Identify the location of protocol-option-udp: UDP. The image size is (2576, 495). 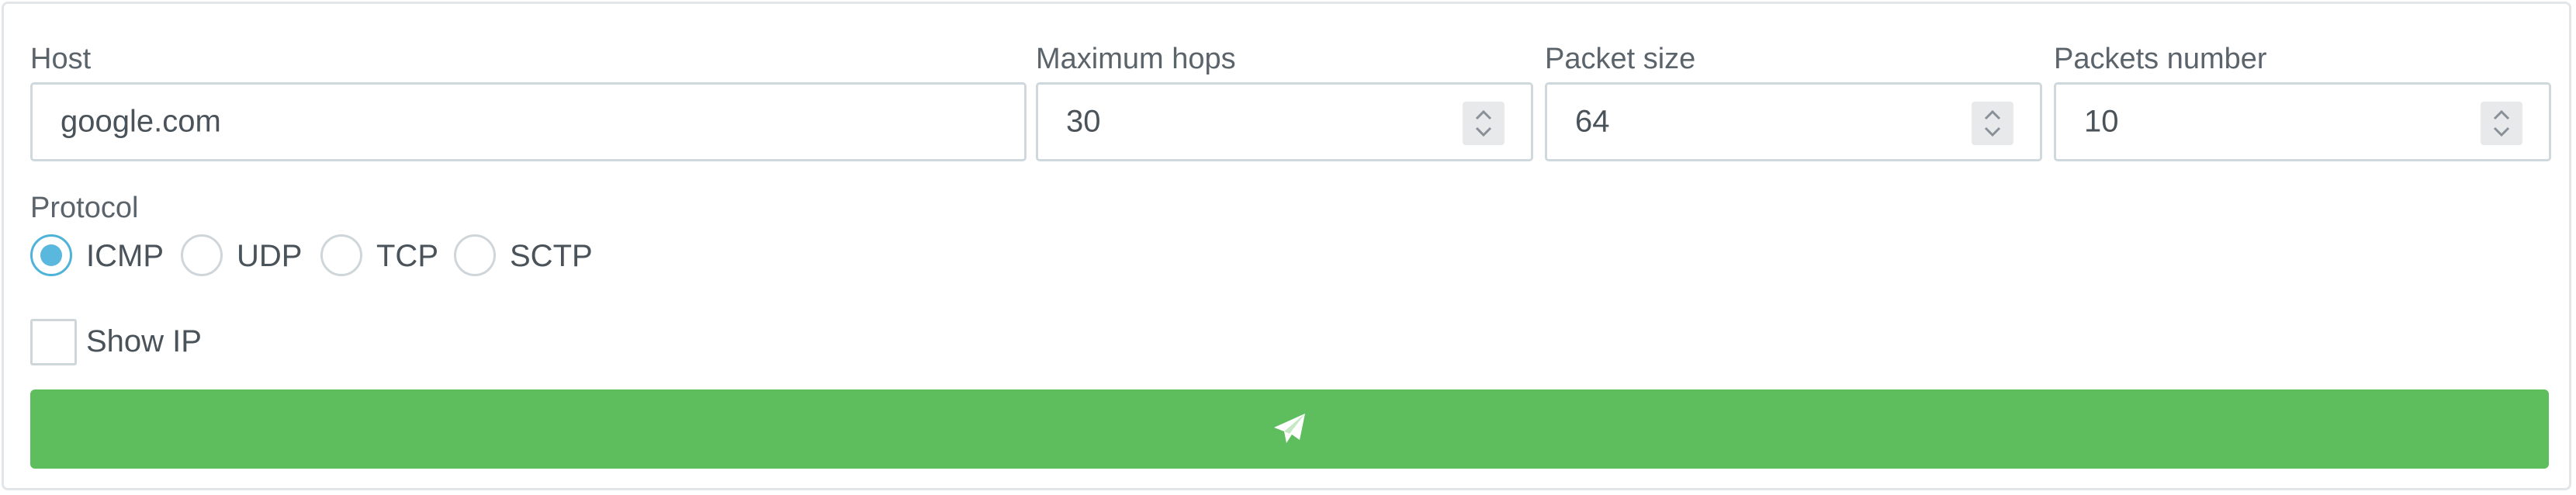
(243, 257).